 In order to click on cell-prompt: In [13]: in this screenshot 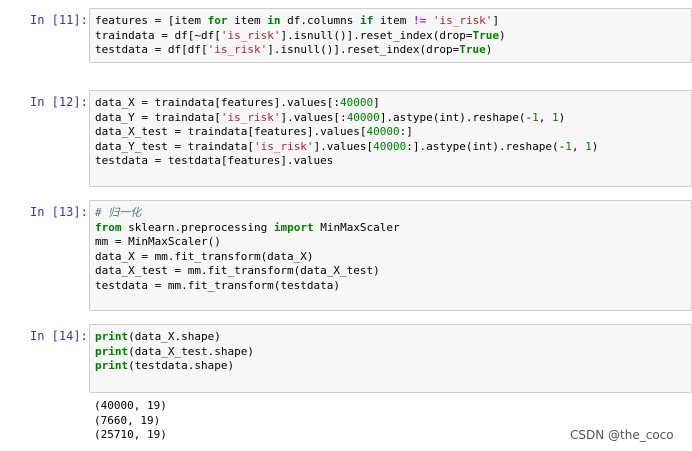, I will do `click(59, 212)`.